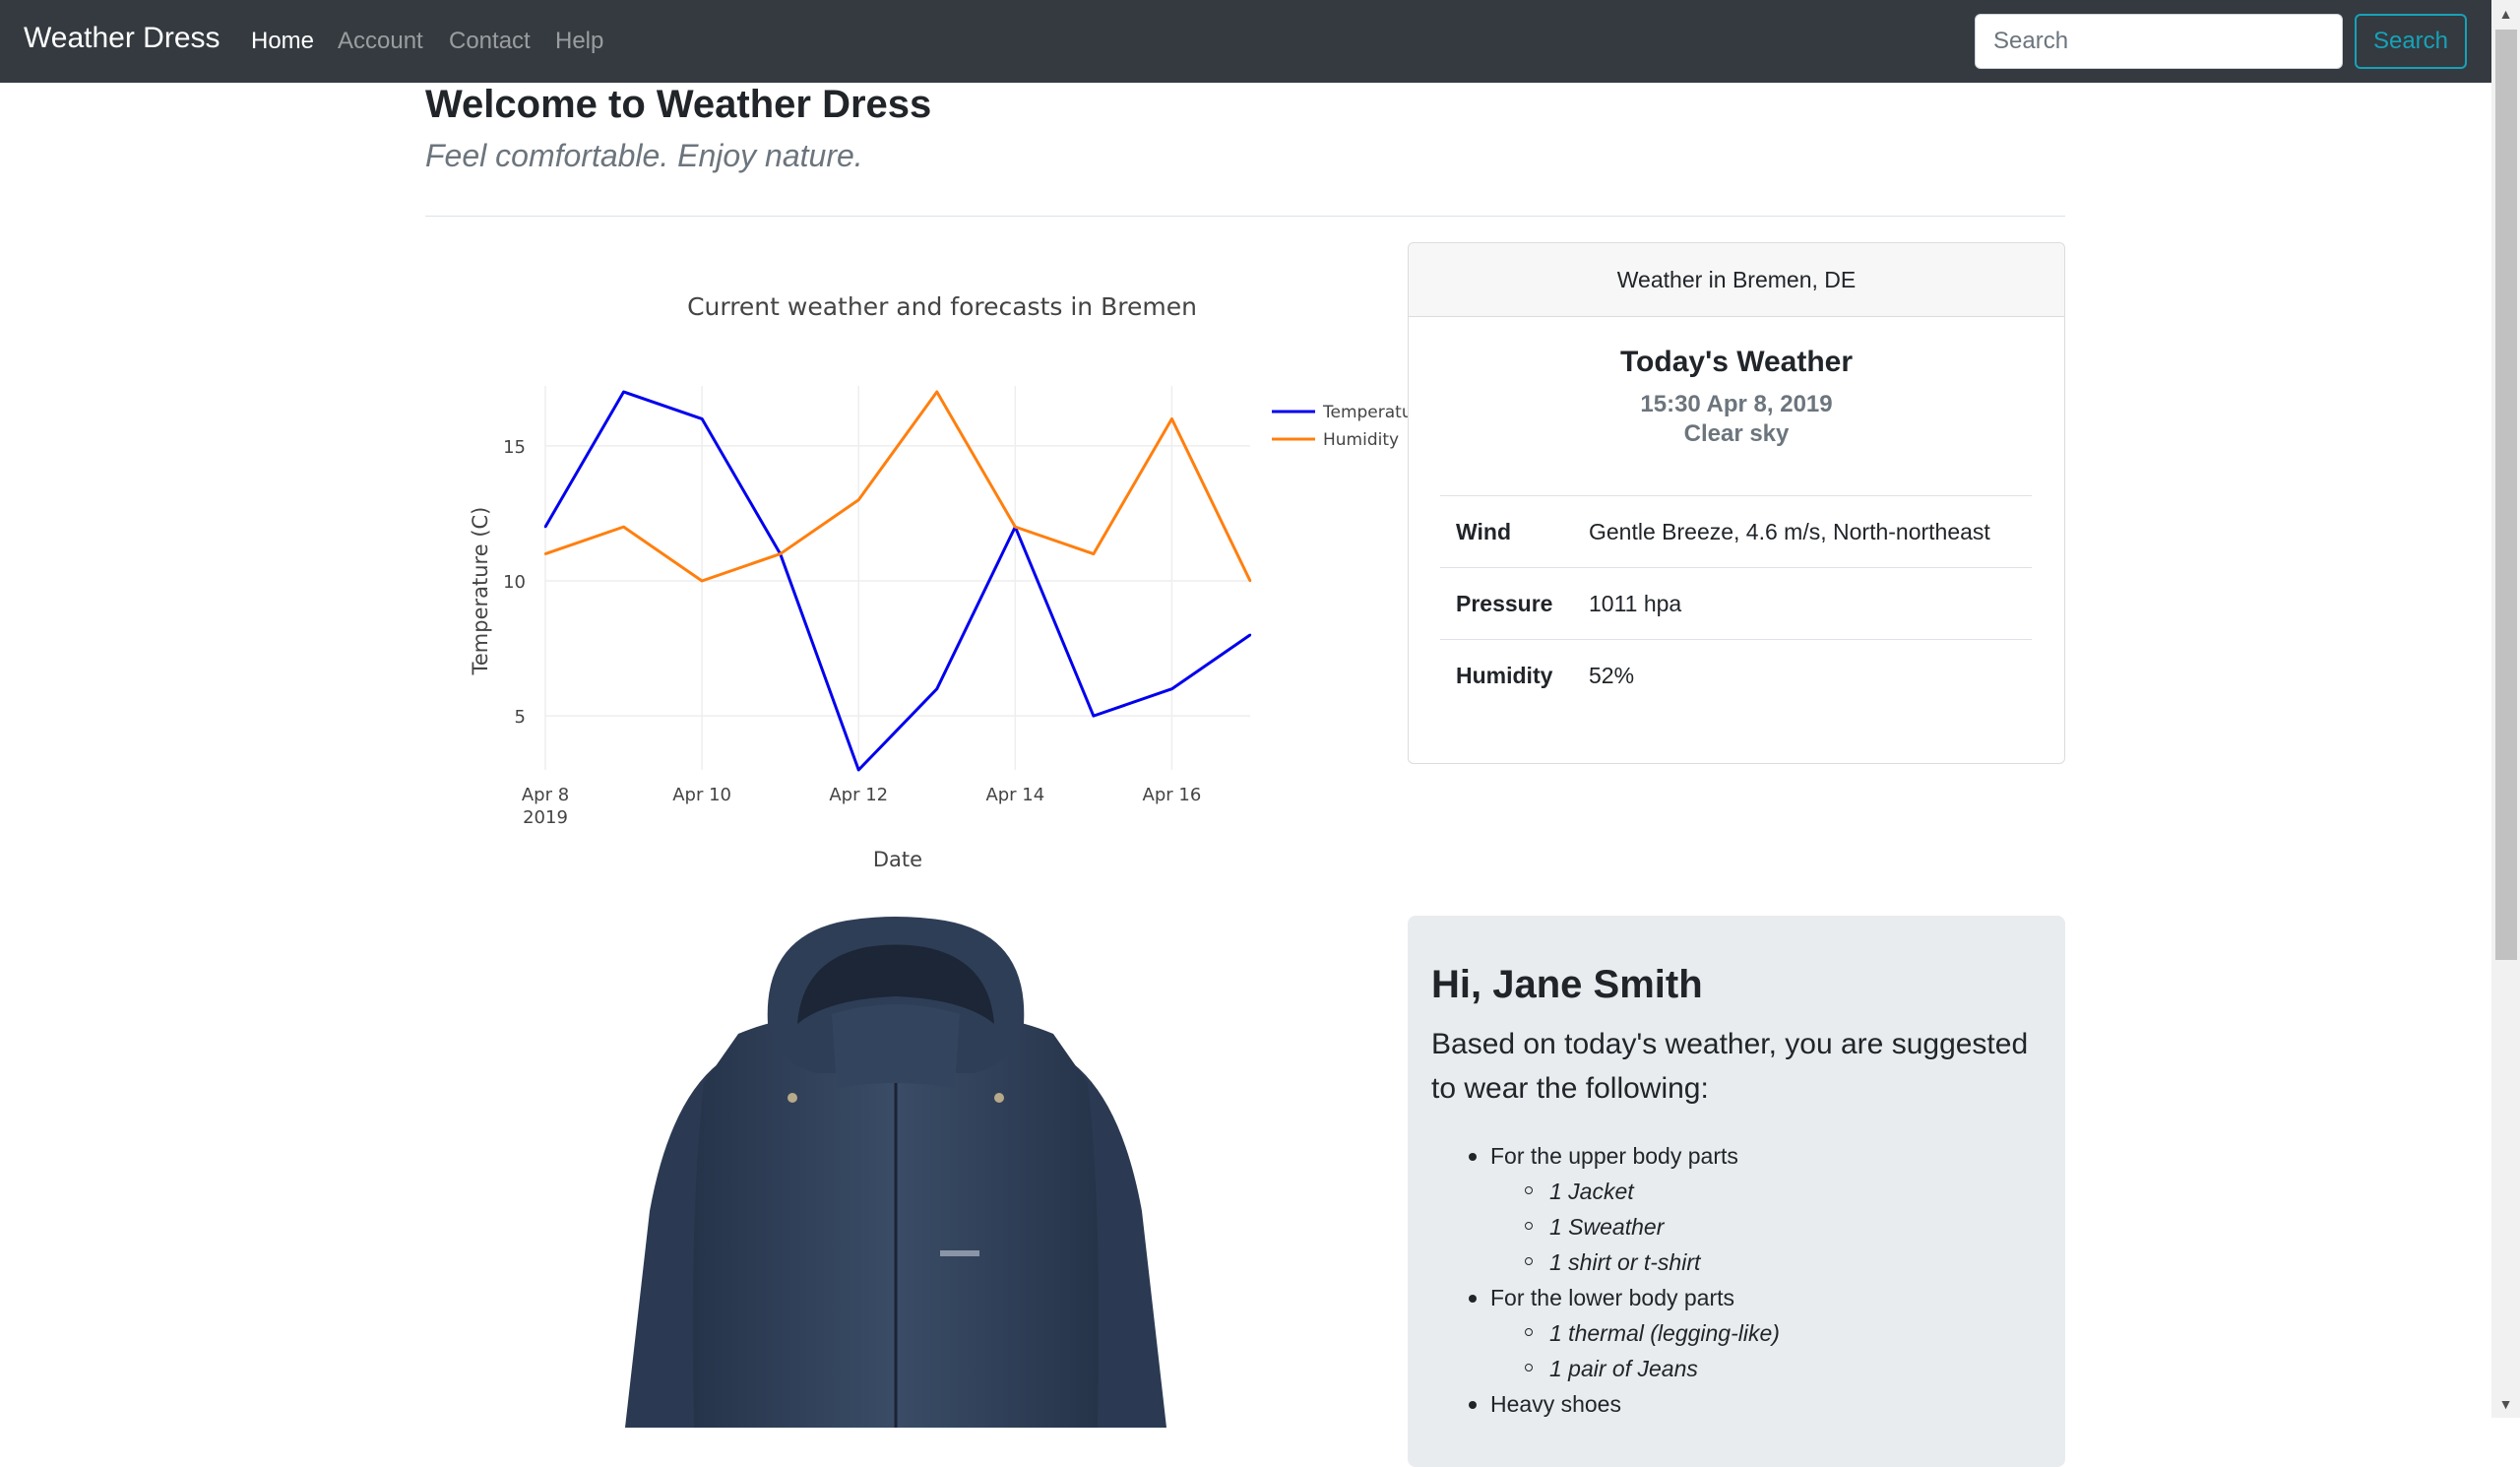 The height and width of the screenshot is (1467, 2520). Describe the element at coordinates (1245, 216) in the screenshot. I see `divider` at that location.